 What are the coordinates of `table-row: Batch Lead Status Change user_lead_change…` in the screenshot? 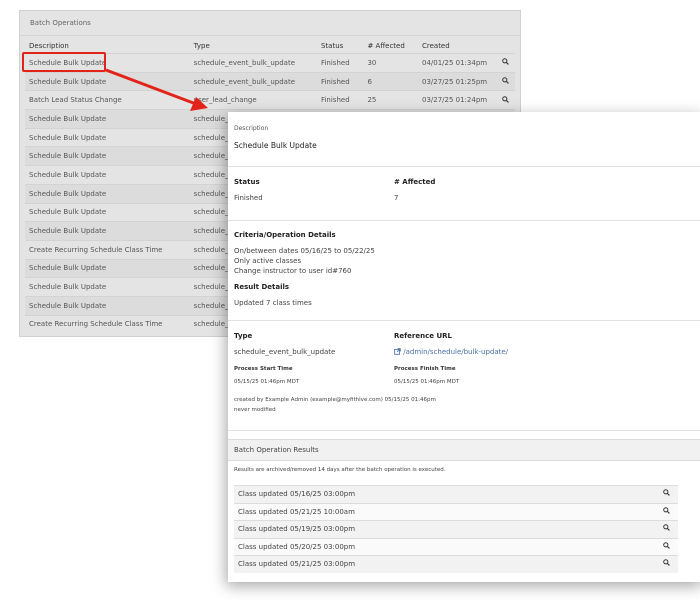 It's located at (270, 100).